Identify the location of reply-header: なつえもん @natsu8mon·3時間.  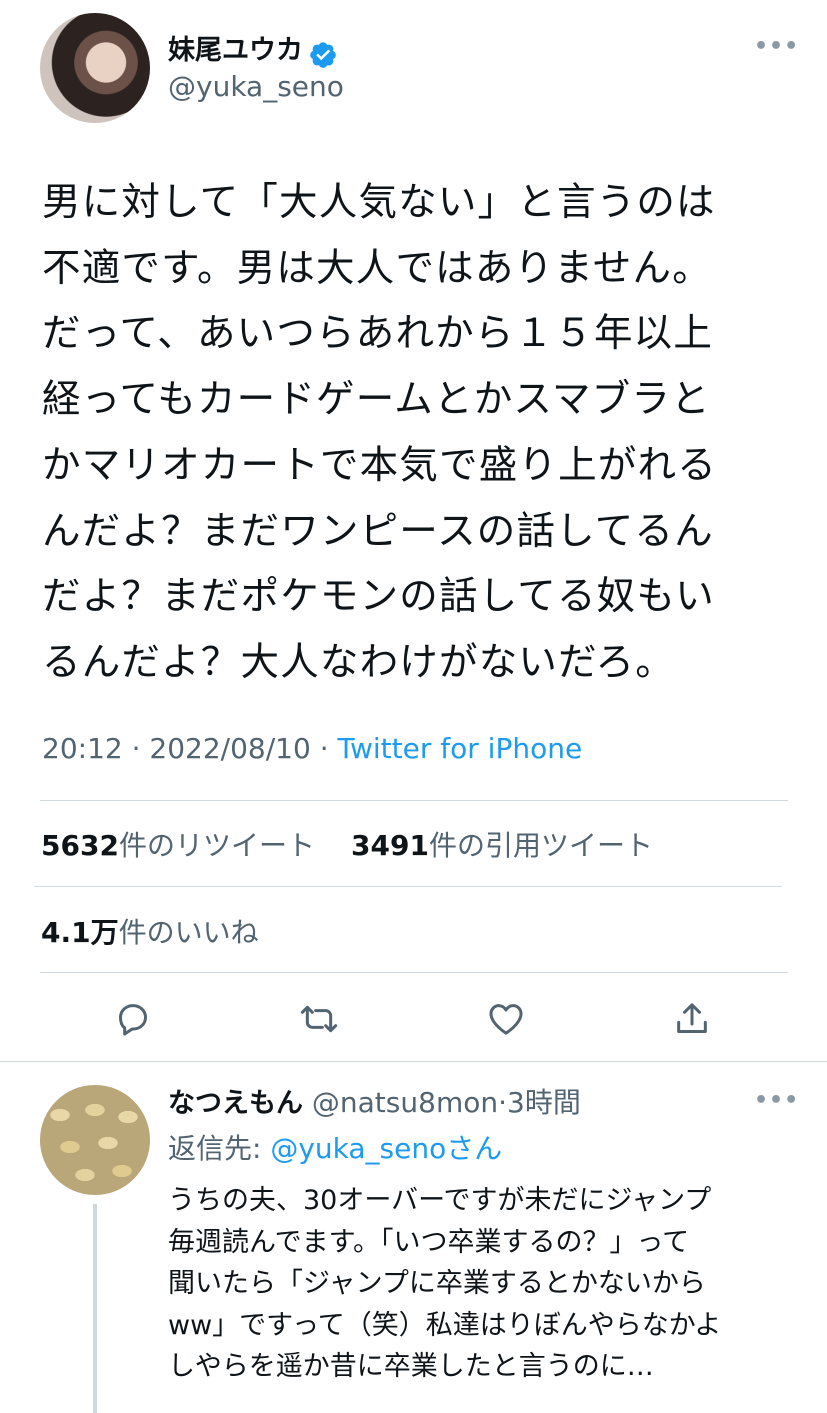
(374, 1101).